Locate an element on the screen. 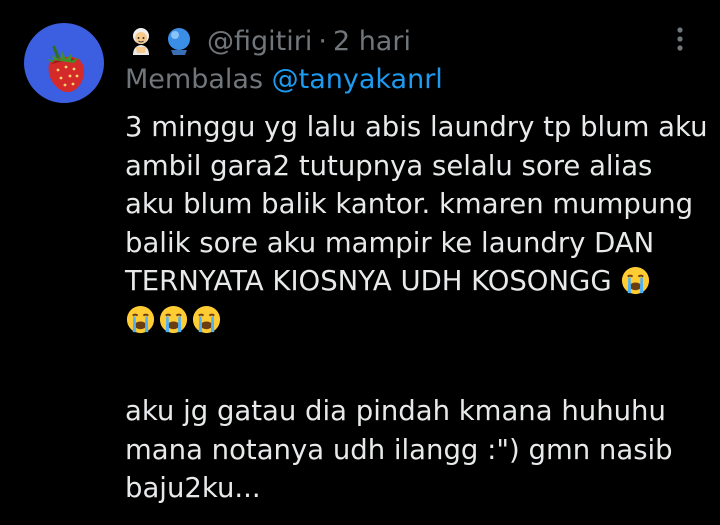  reply-context: Membalas @tanyakanrl is located at coordinates (284, 79).